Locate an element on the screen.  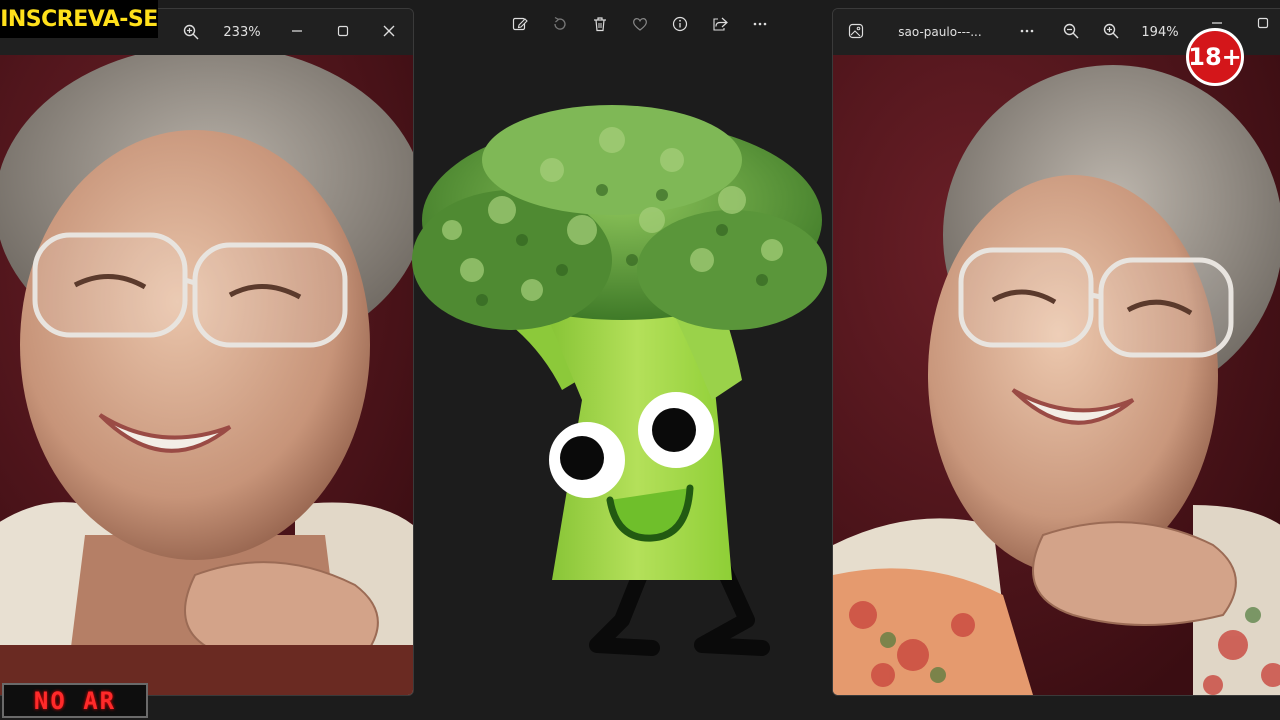
share-icon is located at coordinates (720, 24).